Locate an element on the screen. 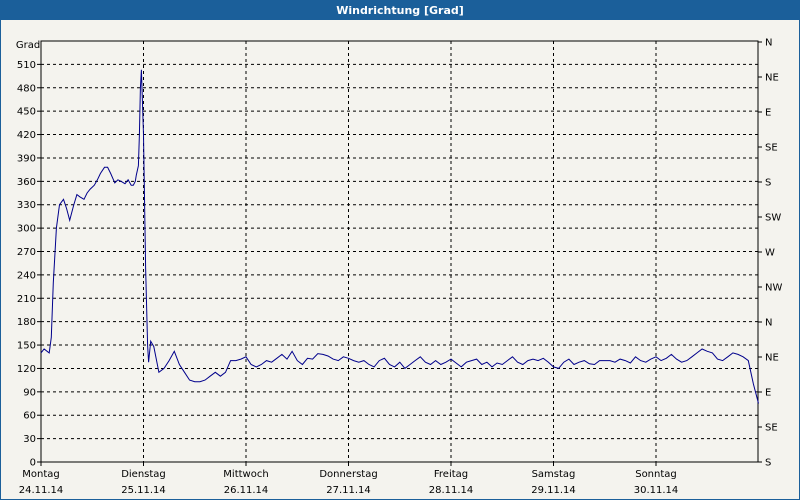  right-axis-label: W is located at coordinates (770, 253).